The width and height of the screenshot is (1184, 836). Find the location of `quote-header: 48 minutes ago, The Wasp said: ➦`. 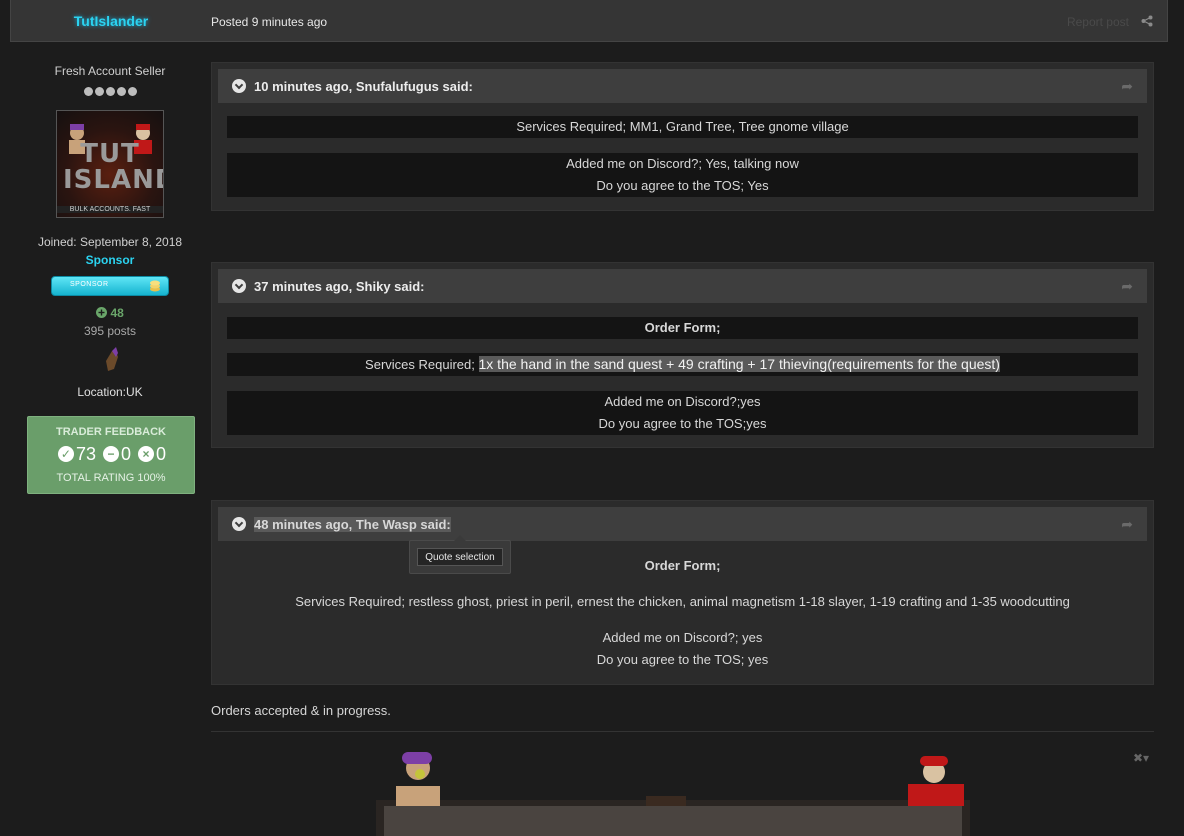

quote-header: 48 minutes ago, The Wasp said: ➦ is located at coordinates (682, 524).